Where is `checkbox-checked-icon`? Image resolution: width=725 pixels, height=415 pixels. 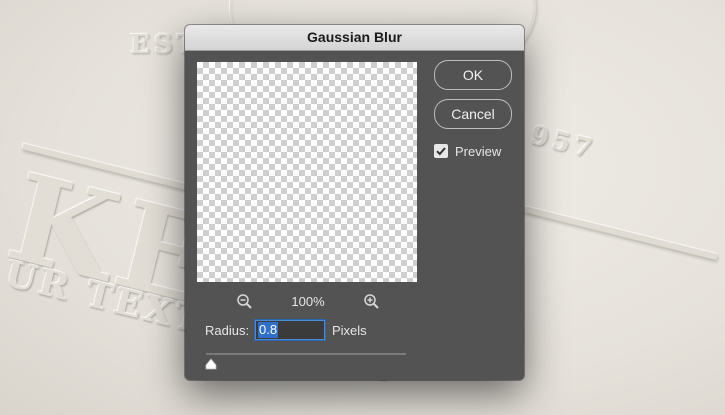 checkbox-checked-icon is located at coordinates (441, 151).